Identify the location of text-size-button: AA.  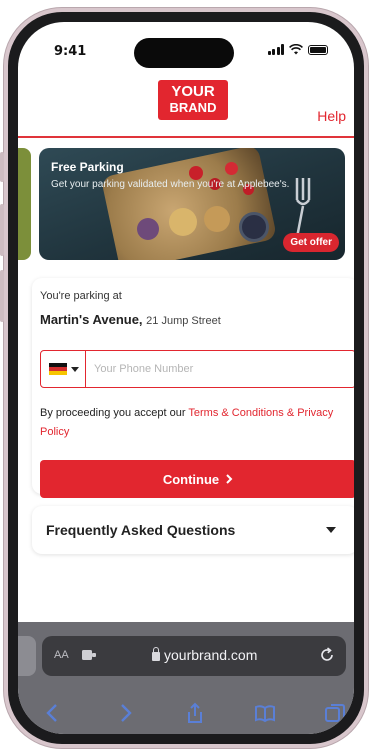
(61, 655).